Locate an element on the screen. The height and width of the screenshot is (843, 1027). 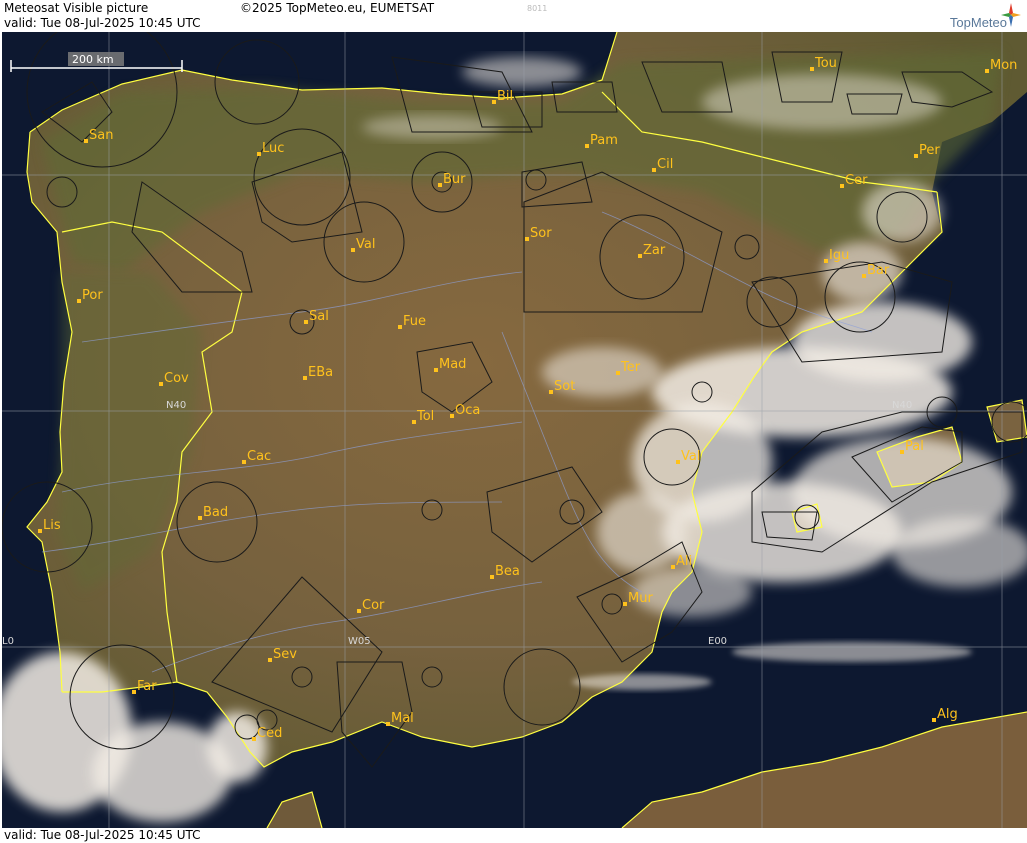
city-label: San is located at coordinates (101, 135).